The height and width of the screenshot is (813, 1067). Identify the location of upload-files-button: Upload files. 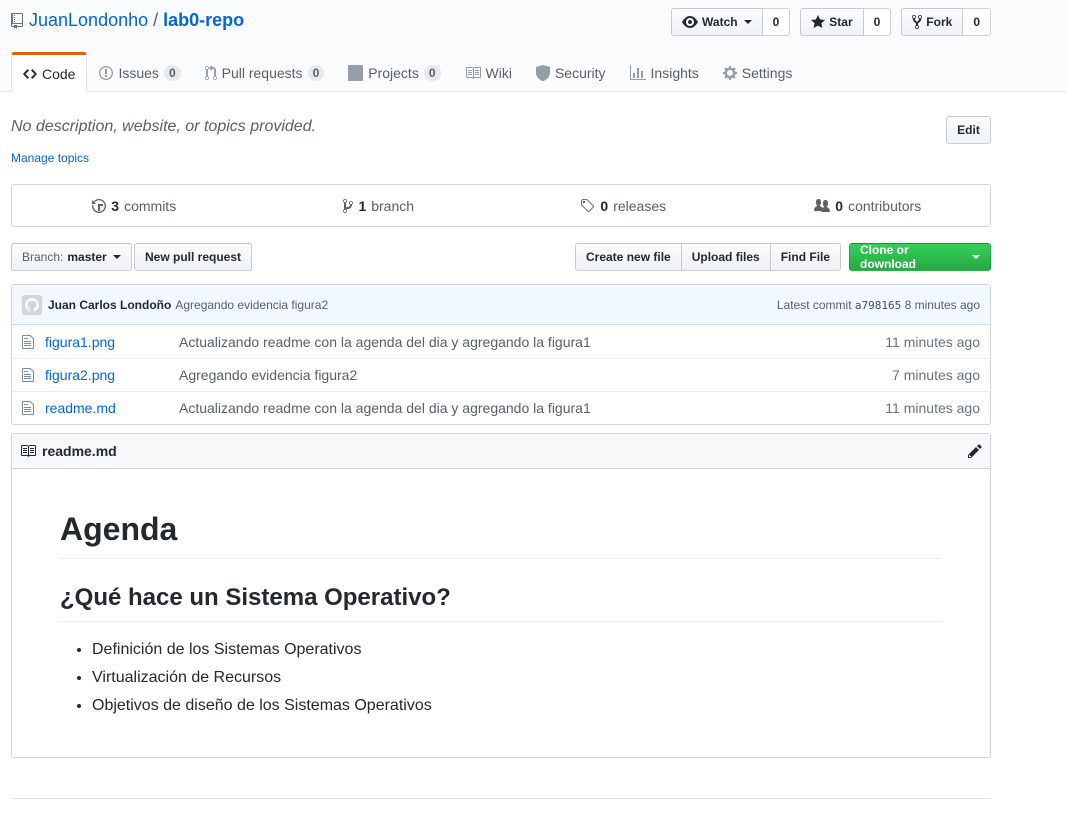
(725, 257).